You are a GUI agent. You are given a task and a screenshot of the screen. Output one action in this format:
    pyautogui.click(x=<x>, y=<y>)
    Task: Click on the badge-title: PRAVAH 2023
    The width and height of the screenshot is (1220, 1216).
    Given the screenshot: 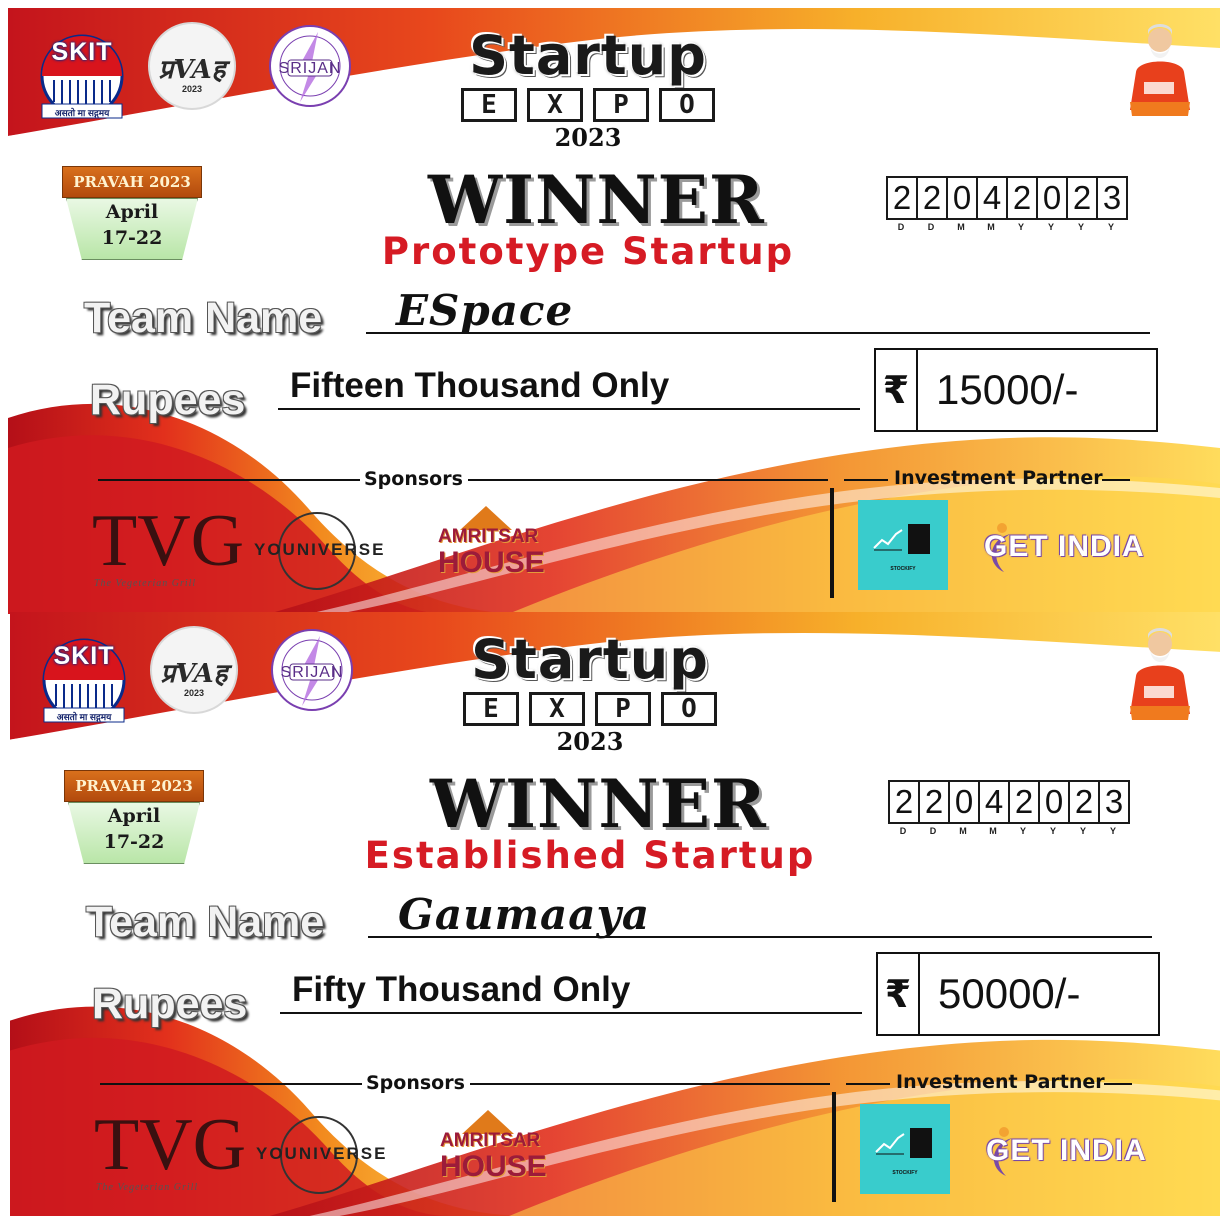 What is the action you would take?
    pyautogui.click(x=132, y=182)
    